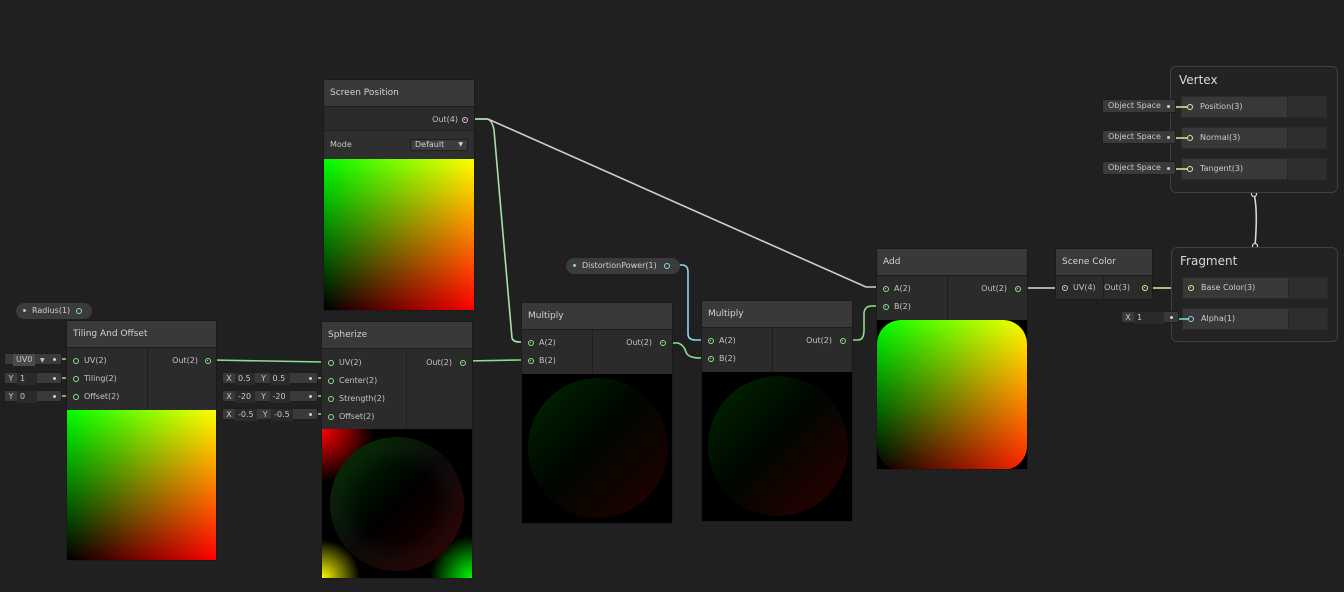 The image size is (1344, 592). I want to click on position-space-dropdown: Object Space, so click(1139, 106).